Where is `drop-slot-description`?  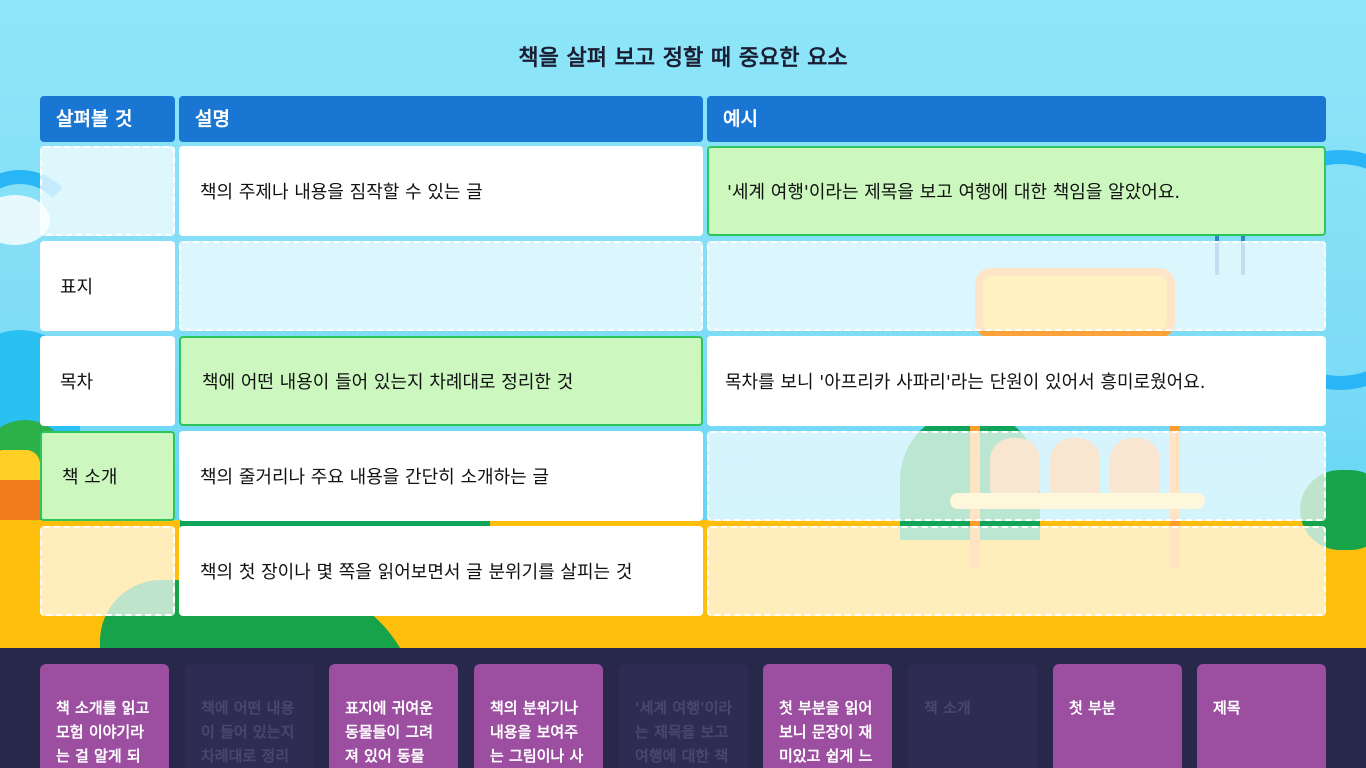 drop-slot-description is located at coordinates (441, 286).